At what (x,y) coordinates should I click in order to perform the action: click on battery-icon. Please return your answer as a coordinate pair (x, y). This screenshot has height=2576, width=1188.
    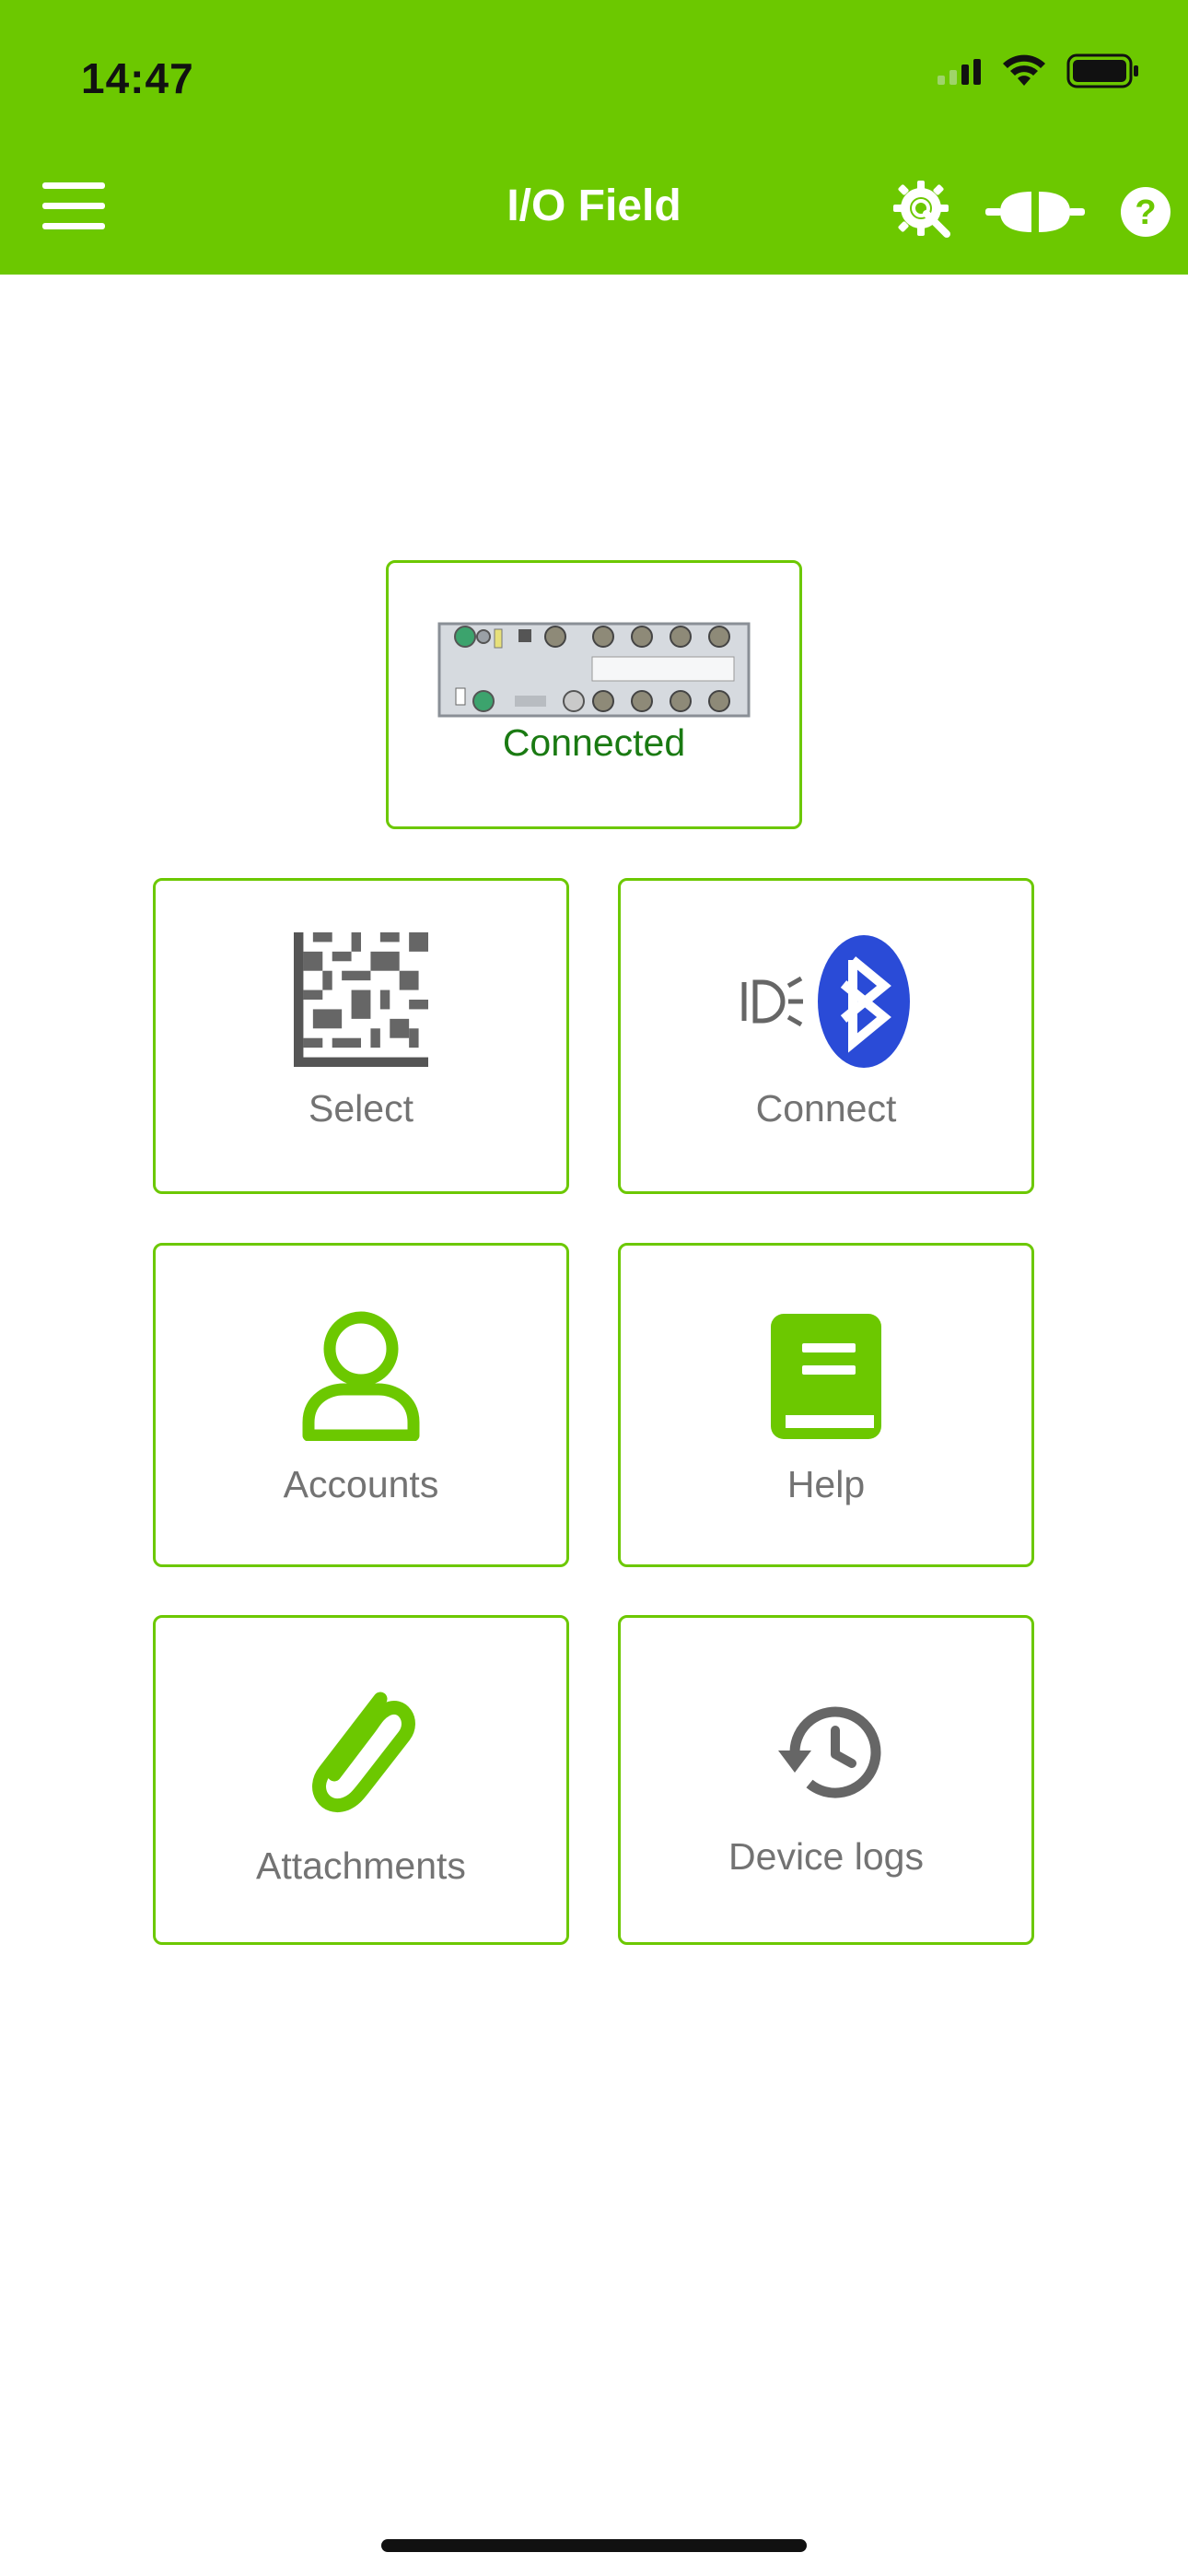
    Looking at the image, I should click on (1102, 70).